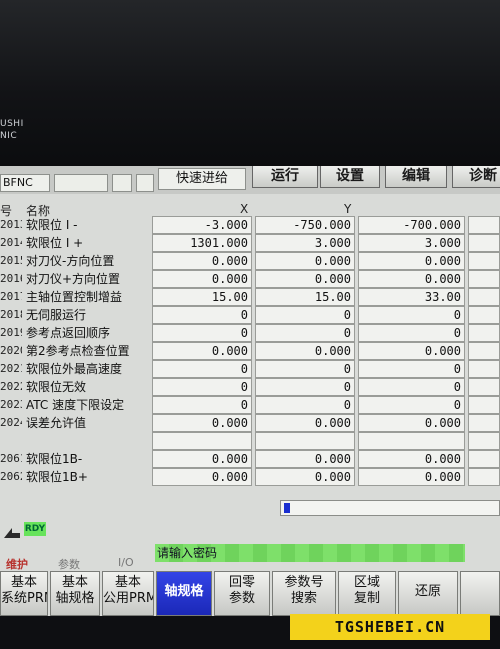  I want to click on softkey-param-search: 参数号 搜索, so click(304, 593).